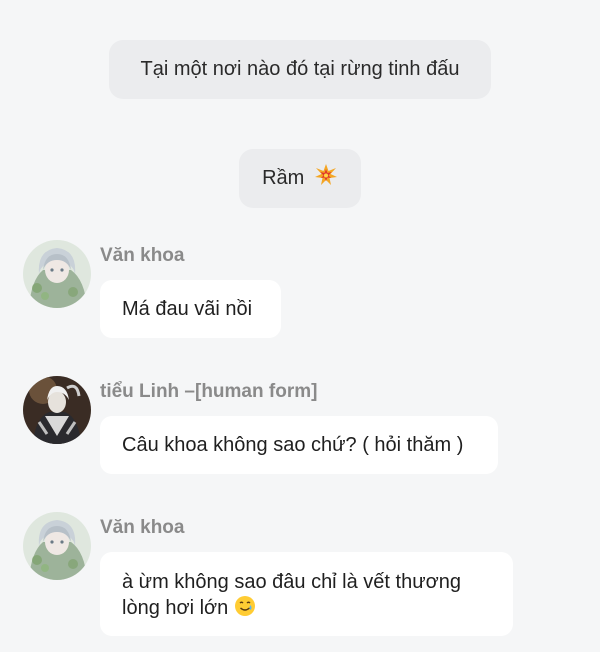 The width and height of the screenshot is (600, 652). I want to click on narration-text: Tại một nơi nào đó tại rừng tinh đấu, so click(300, 69).